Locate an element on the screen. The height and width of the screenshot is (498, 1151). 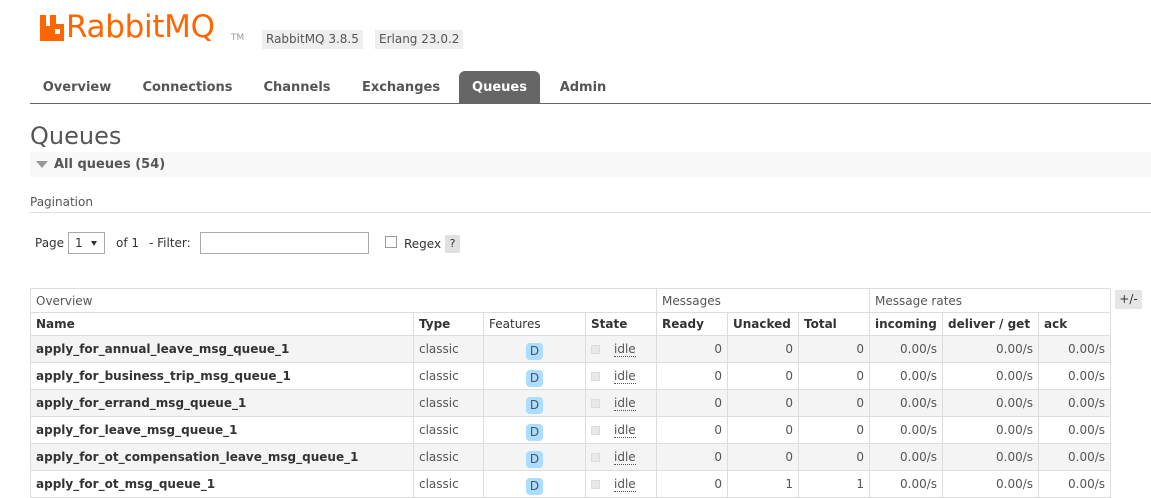
collapse-triangle-icon is located at coordinates (42, 164).